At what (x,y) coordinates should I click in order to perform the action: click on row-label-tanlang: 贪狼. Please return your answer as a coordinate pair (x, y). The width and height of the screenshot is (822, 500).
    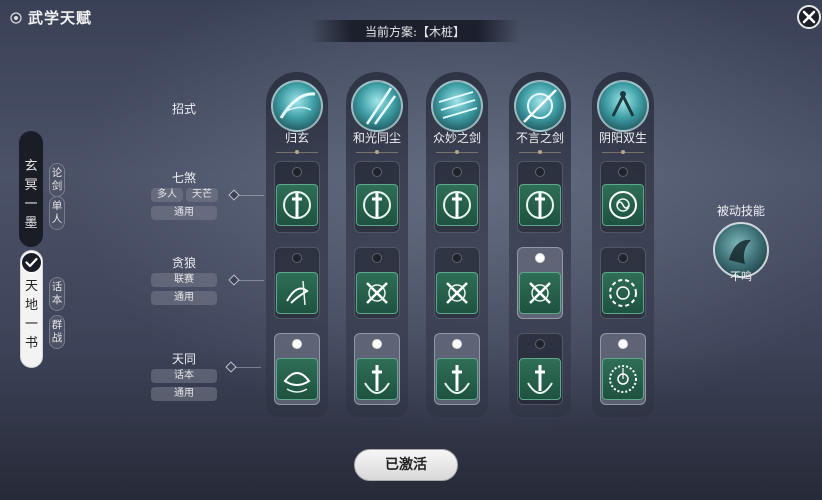
    Looking at the image, I should click on (183, 263).